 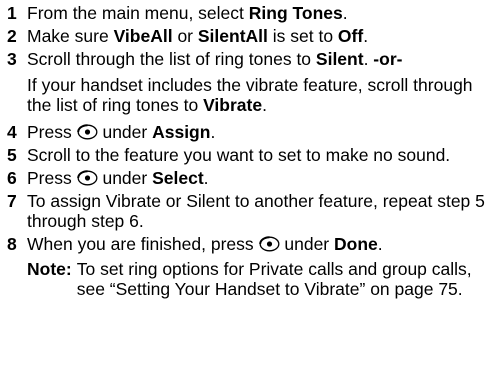 I want to click on step-number: 4, so click(x=12, y=132).